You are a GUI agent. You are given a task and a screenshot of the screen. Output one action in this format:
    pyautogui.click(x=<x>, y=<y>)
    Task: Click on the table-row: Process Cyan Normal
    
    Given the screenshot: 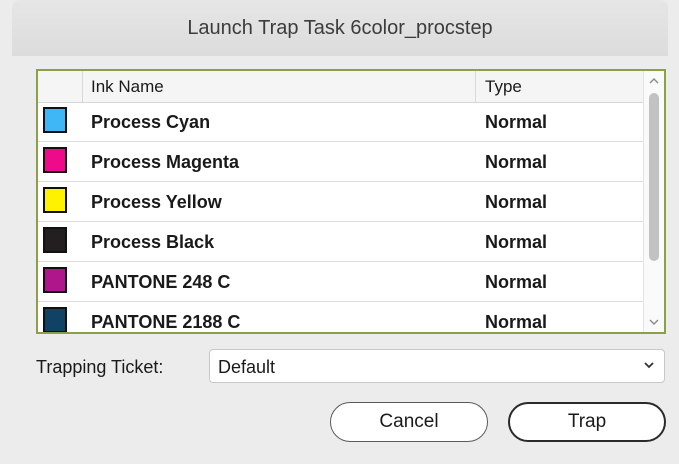 What is the action you would take?
    pyautogui.click(x=341, y=122)
    